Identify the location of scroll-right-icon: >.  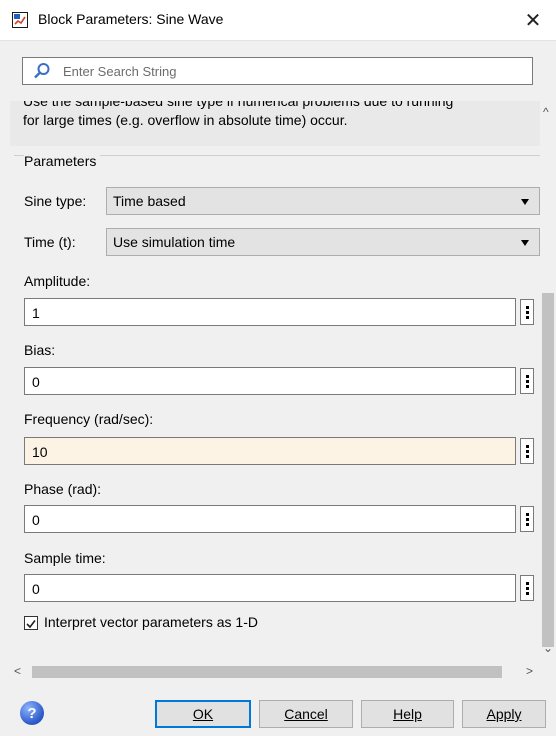
(529, 671).